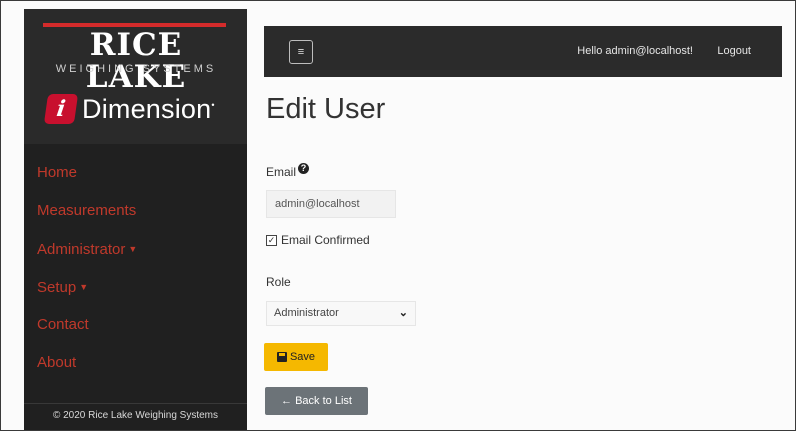  Describe the element at coordinates (63, 324) in the screenshot. I see `nav-item-label: Contact` at that location.